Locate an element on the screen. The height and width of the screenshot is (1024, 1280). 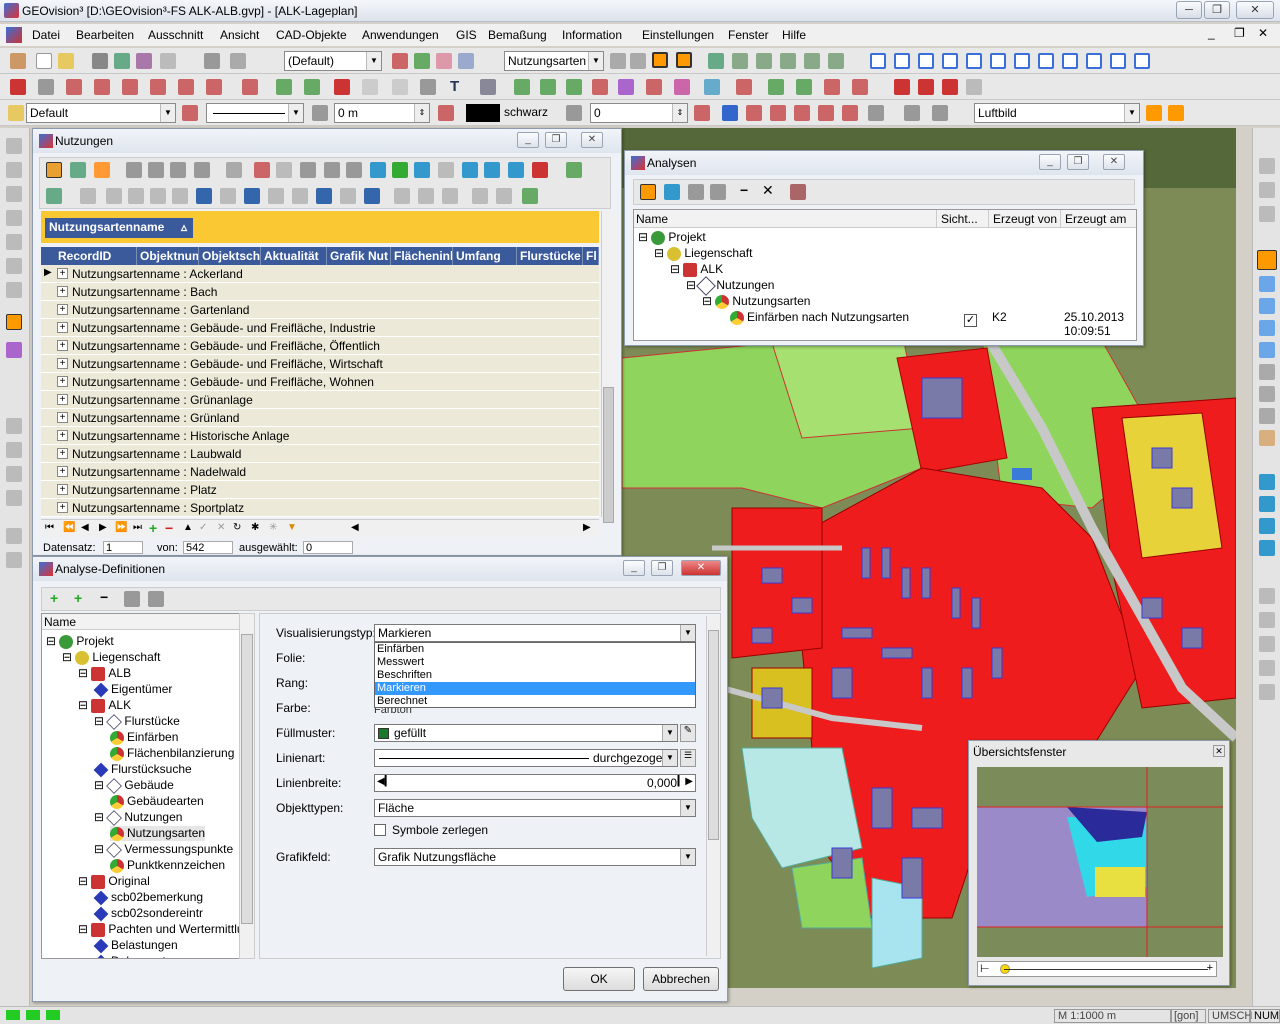
snap5-icon is located at coordinates (812, 61).